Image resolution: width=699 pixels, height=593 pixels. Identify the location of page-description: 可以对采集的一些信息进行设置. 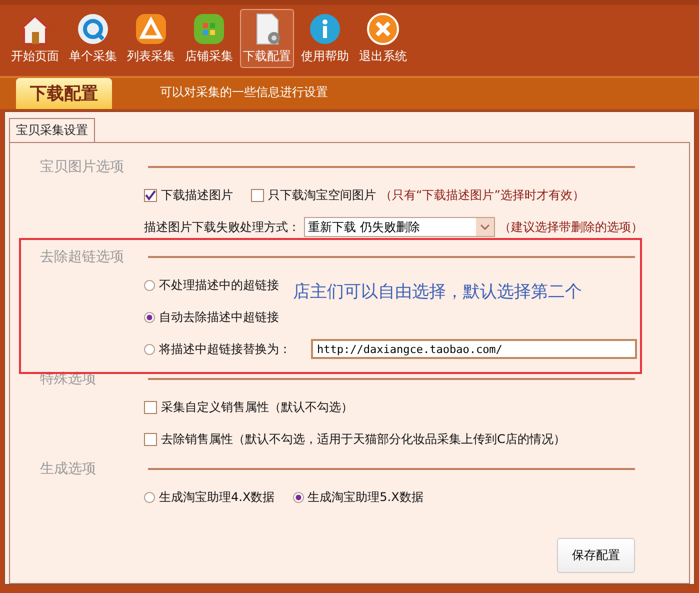
(244, 92).